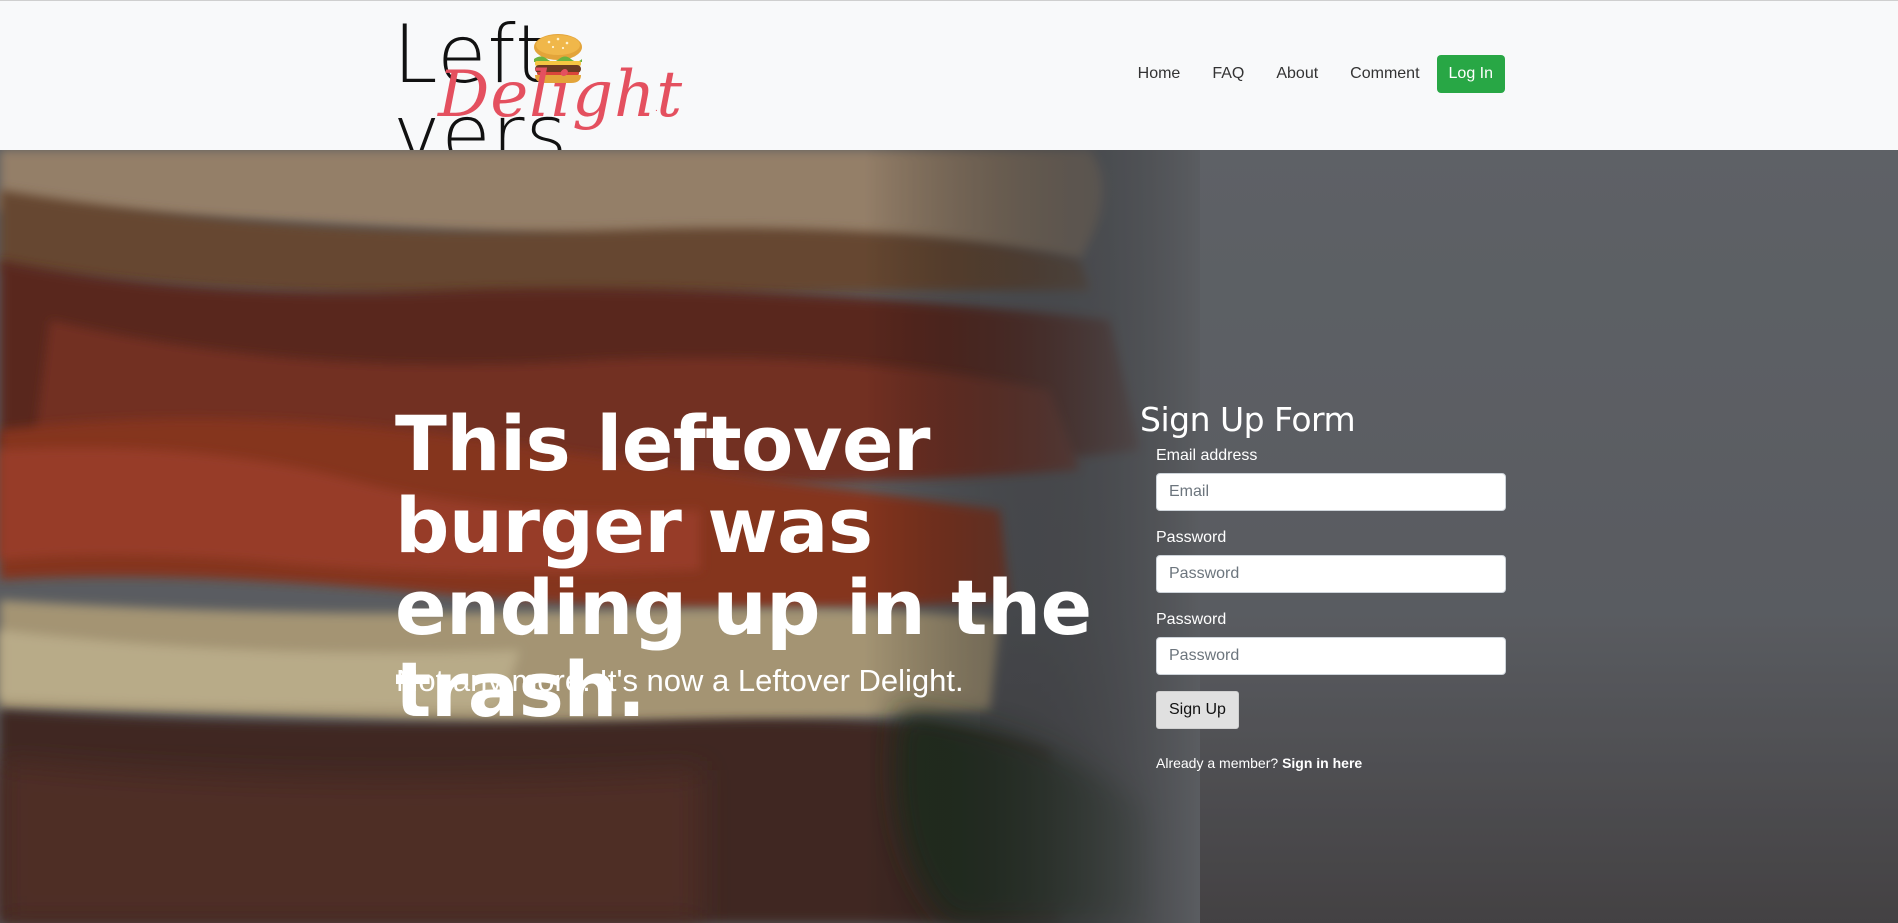 This screenshot has height=923, width=1898. What do you see at coordinates (656, 108) in the screenshot?
I see `logo-mark: .` at bounding box center [656, 108].